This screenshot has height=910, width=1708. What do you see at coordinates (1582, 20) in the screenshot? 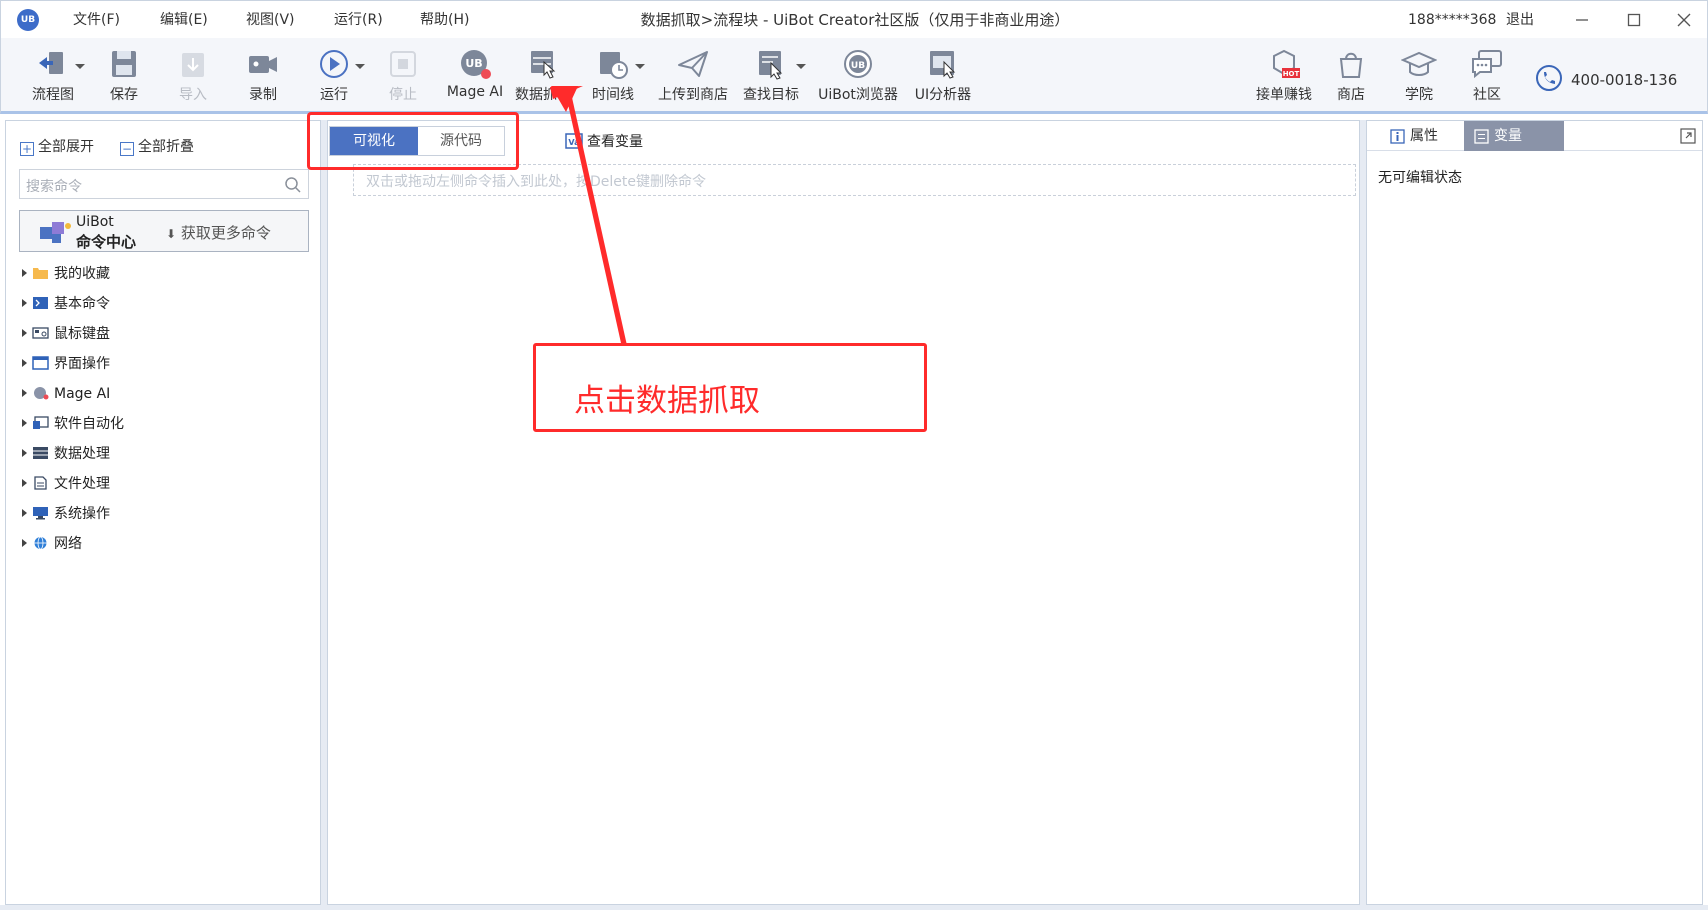
I see `minimize-icon` at bounding box center [1582, 20].